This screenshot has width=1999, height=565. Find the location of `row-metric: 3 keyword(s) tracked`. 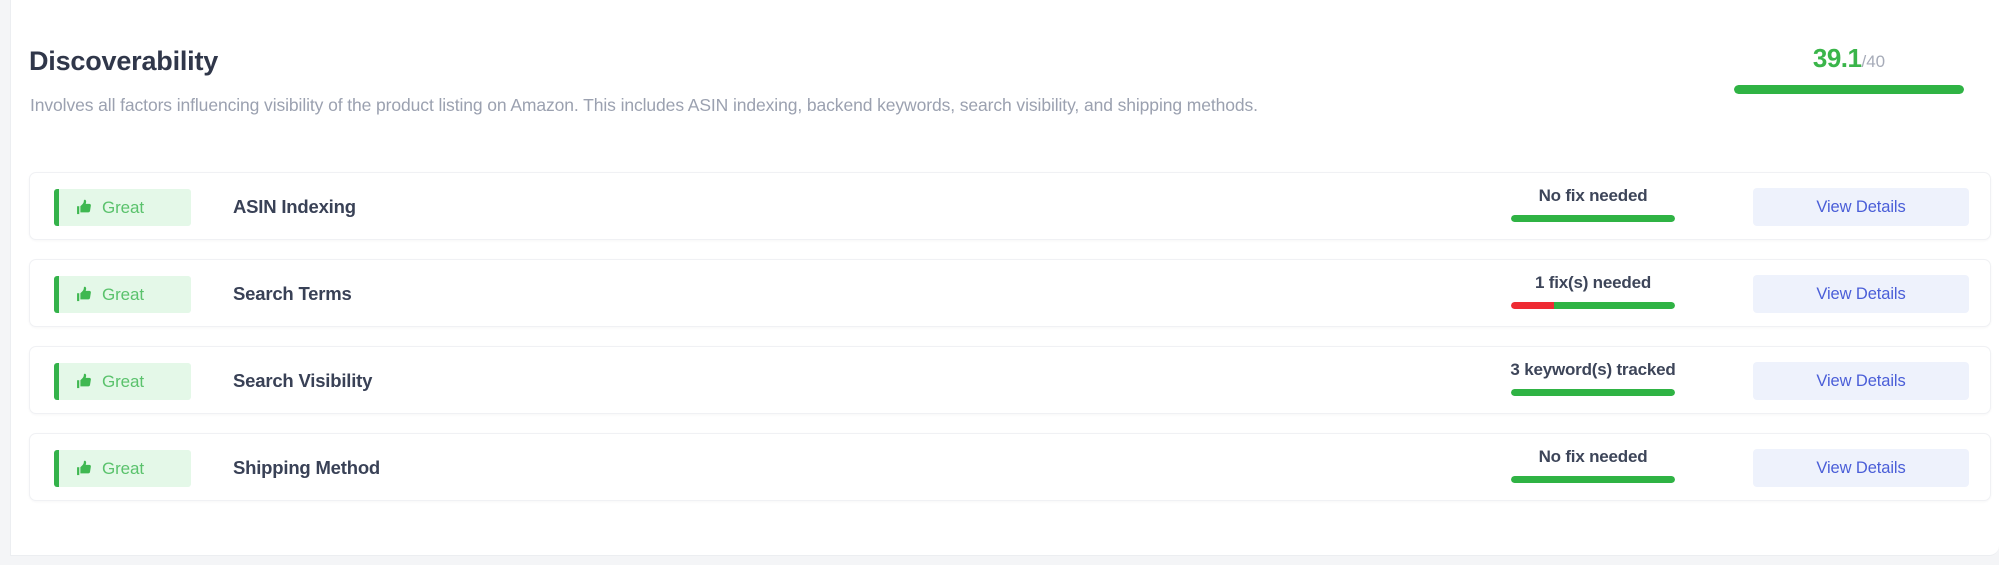

row-metric: 3 keyword(s) tracked is located at coordinates (1593, 378).